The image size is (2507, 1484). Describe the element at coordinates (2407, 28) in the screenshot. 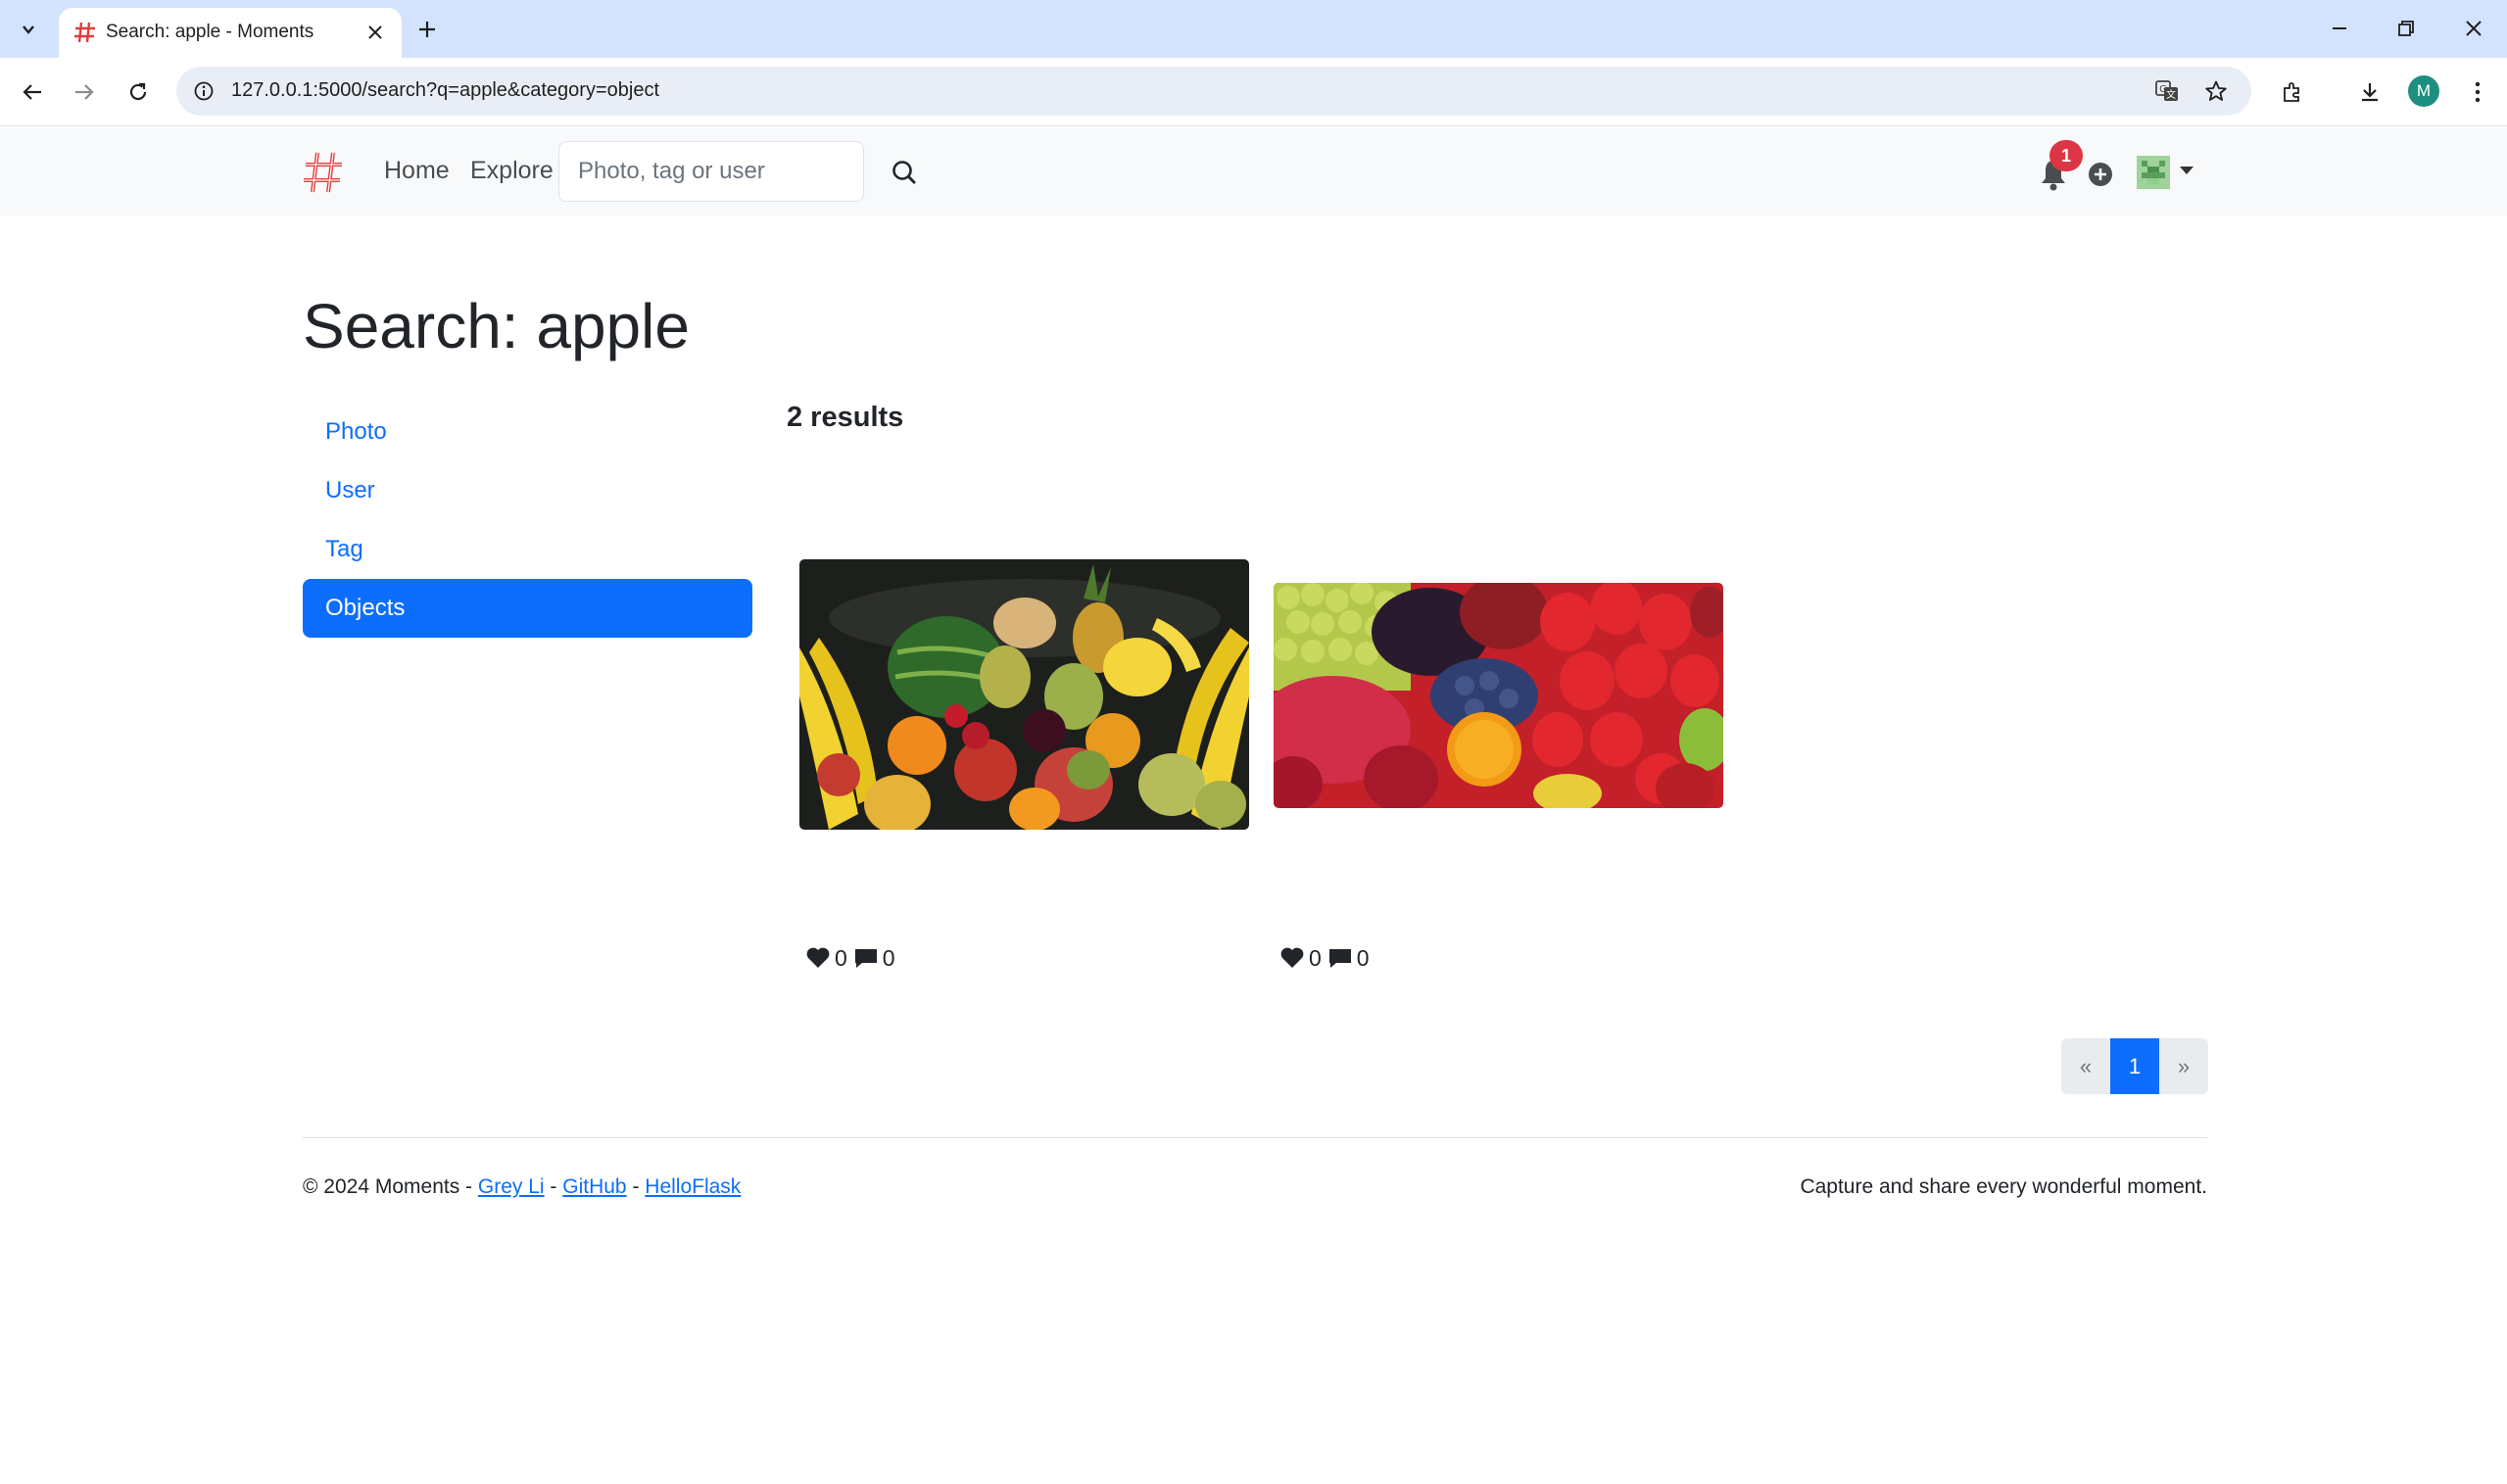

I see `window-restore-icon` at that location.